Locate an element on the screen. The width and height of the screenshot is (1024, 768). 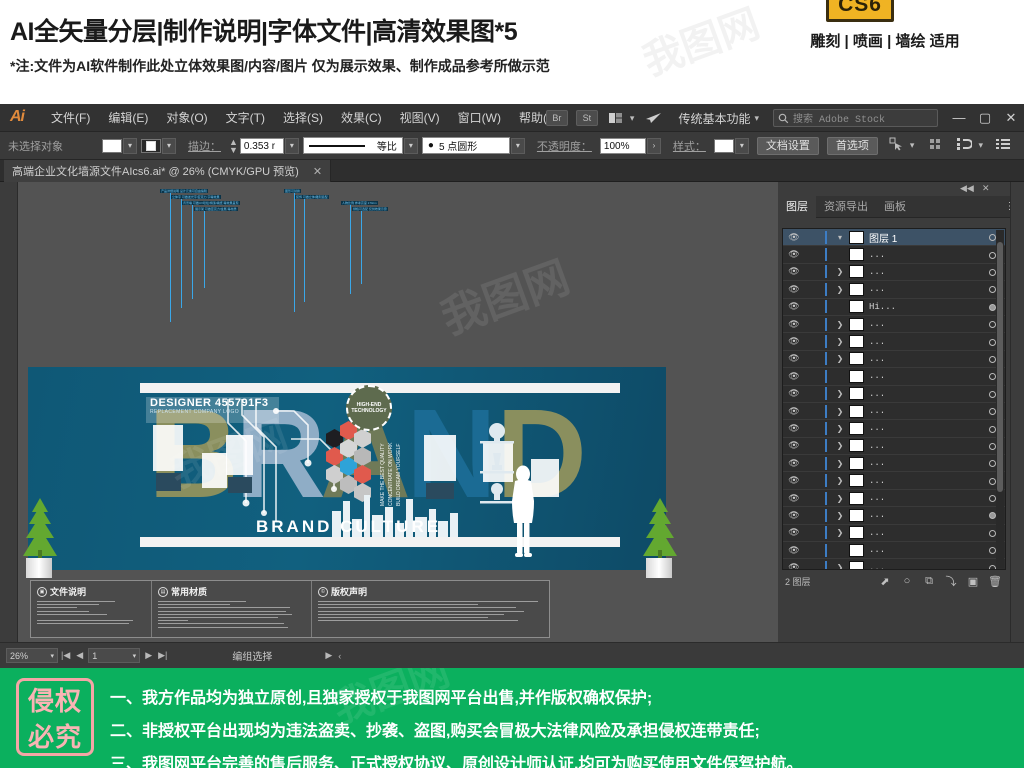
previous-artboard-icon: ◀ is located at coordinates (79, 655).